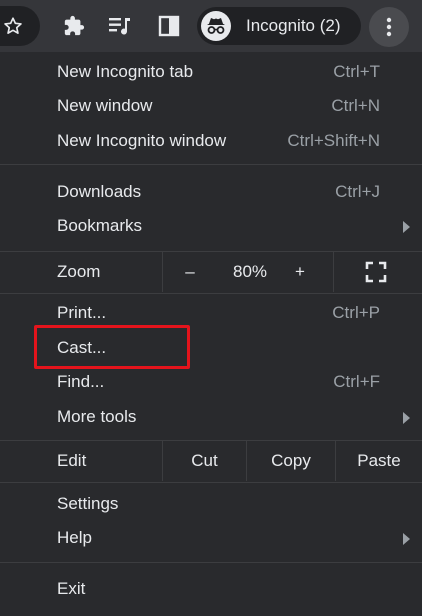  What do you see at coordinates (355, 105) in the screenshot?
I see `menu-item-shortcut: Ctrl+N` at bounding box center [355, 105].